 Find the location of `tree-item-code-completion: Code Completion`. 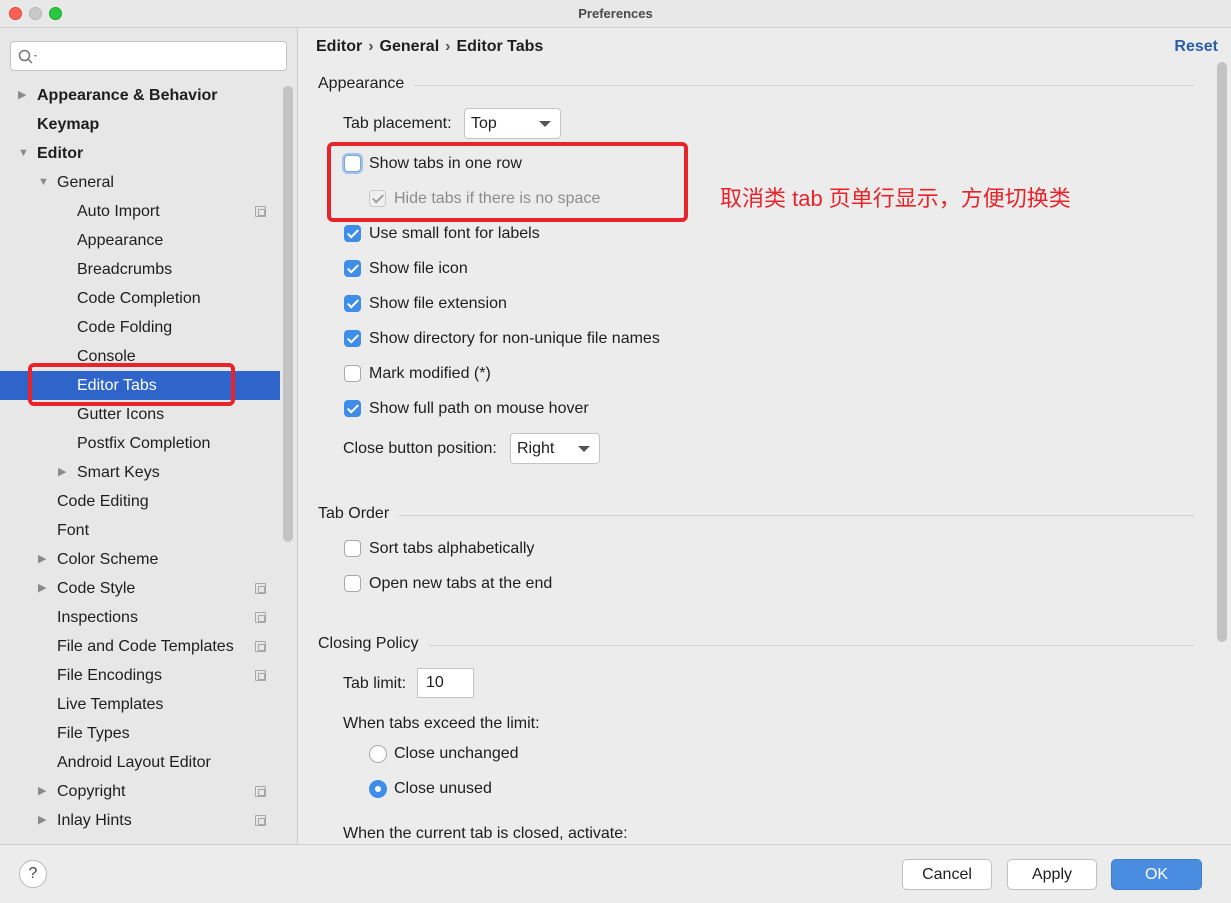

tree-item-code-completion: Code Completion is located at coordinates (140, 298).